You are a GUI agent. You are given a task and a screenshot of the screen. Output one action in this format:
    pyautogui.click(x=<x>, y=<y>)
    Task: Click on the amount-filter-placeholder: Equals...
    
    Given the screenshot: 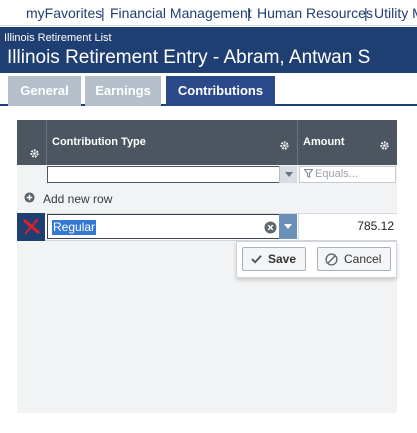 What is the action you would take?
    pyautogui.click(x=336, y=174)
    